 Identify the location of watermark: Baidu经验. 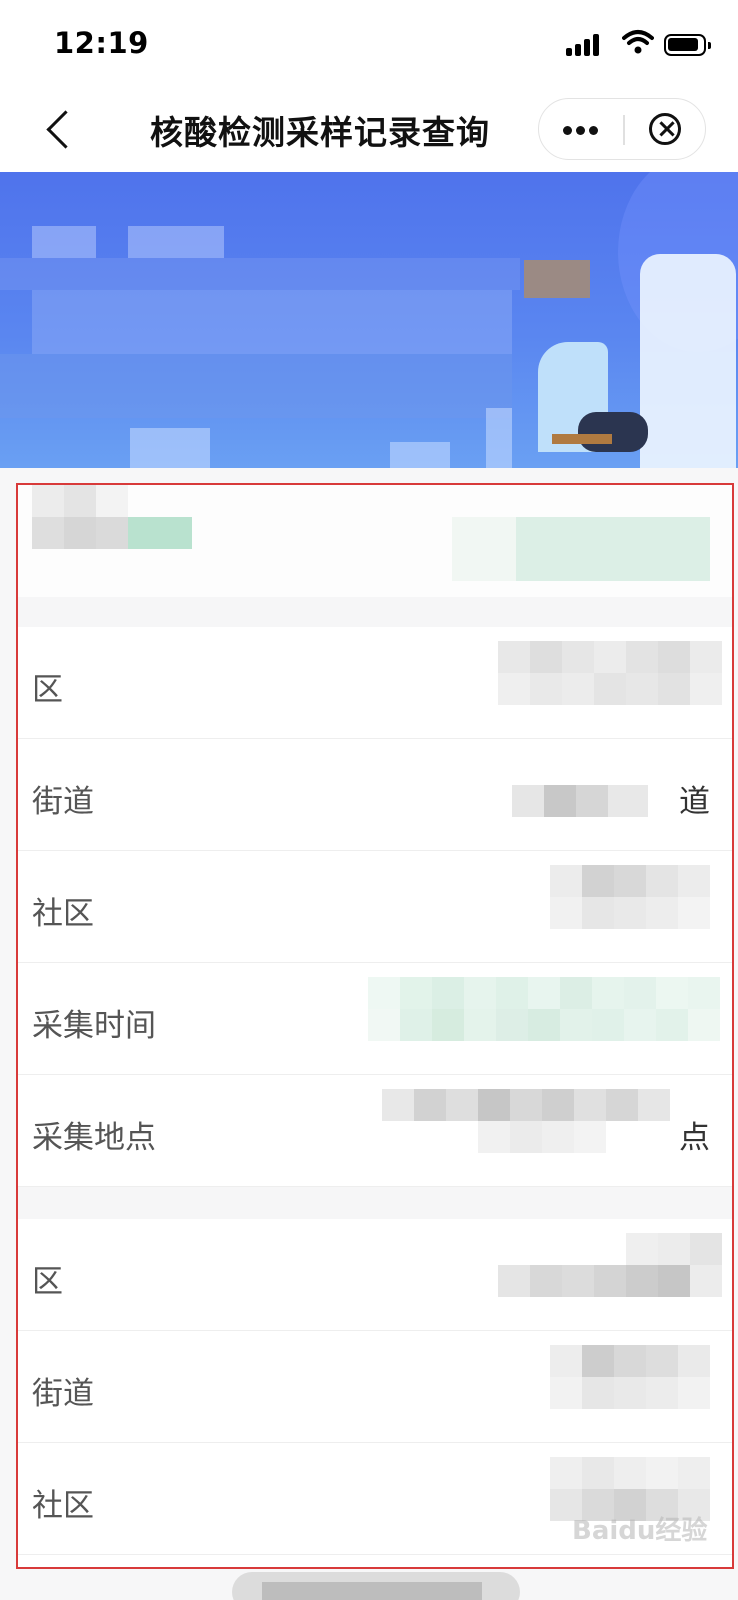
(640, 1531).